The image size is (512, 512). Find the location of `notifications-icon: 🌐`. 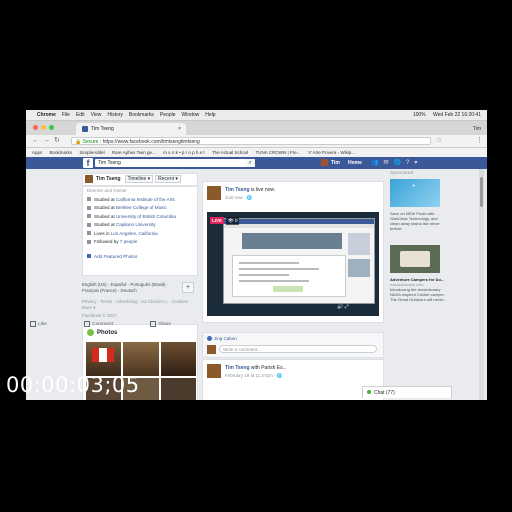

notifications-icon: 🌐 is located at coordinates (400, 163).